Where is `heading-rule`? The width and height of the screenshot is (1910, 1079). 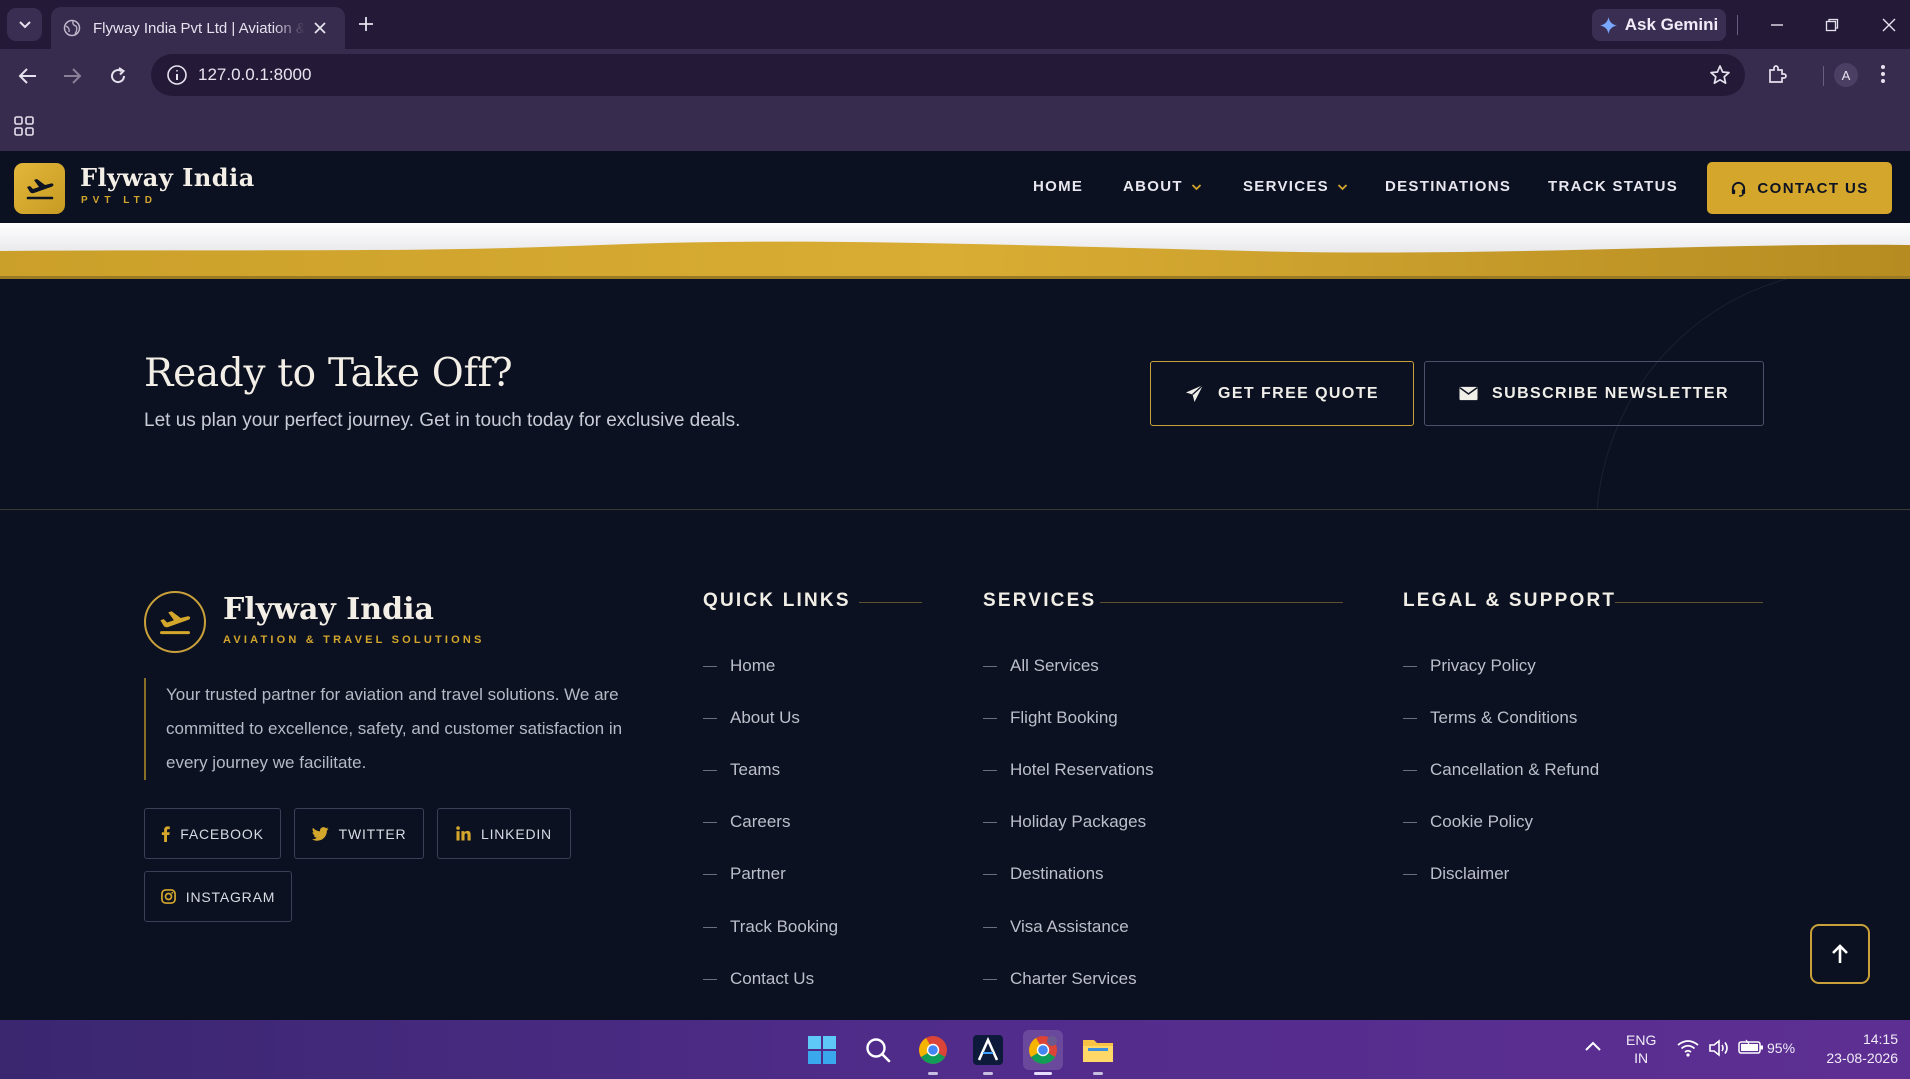
heading-rule is located at coordinates (1221, 602).